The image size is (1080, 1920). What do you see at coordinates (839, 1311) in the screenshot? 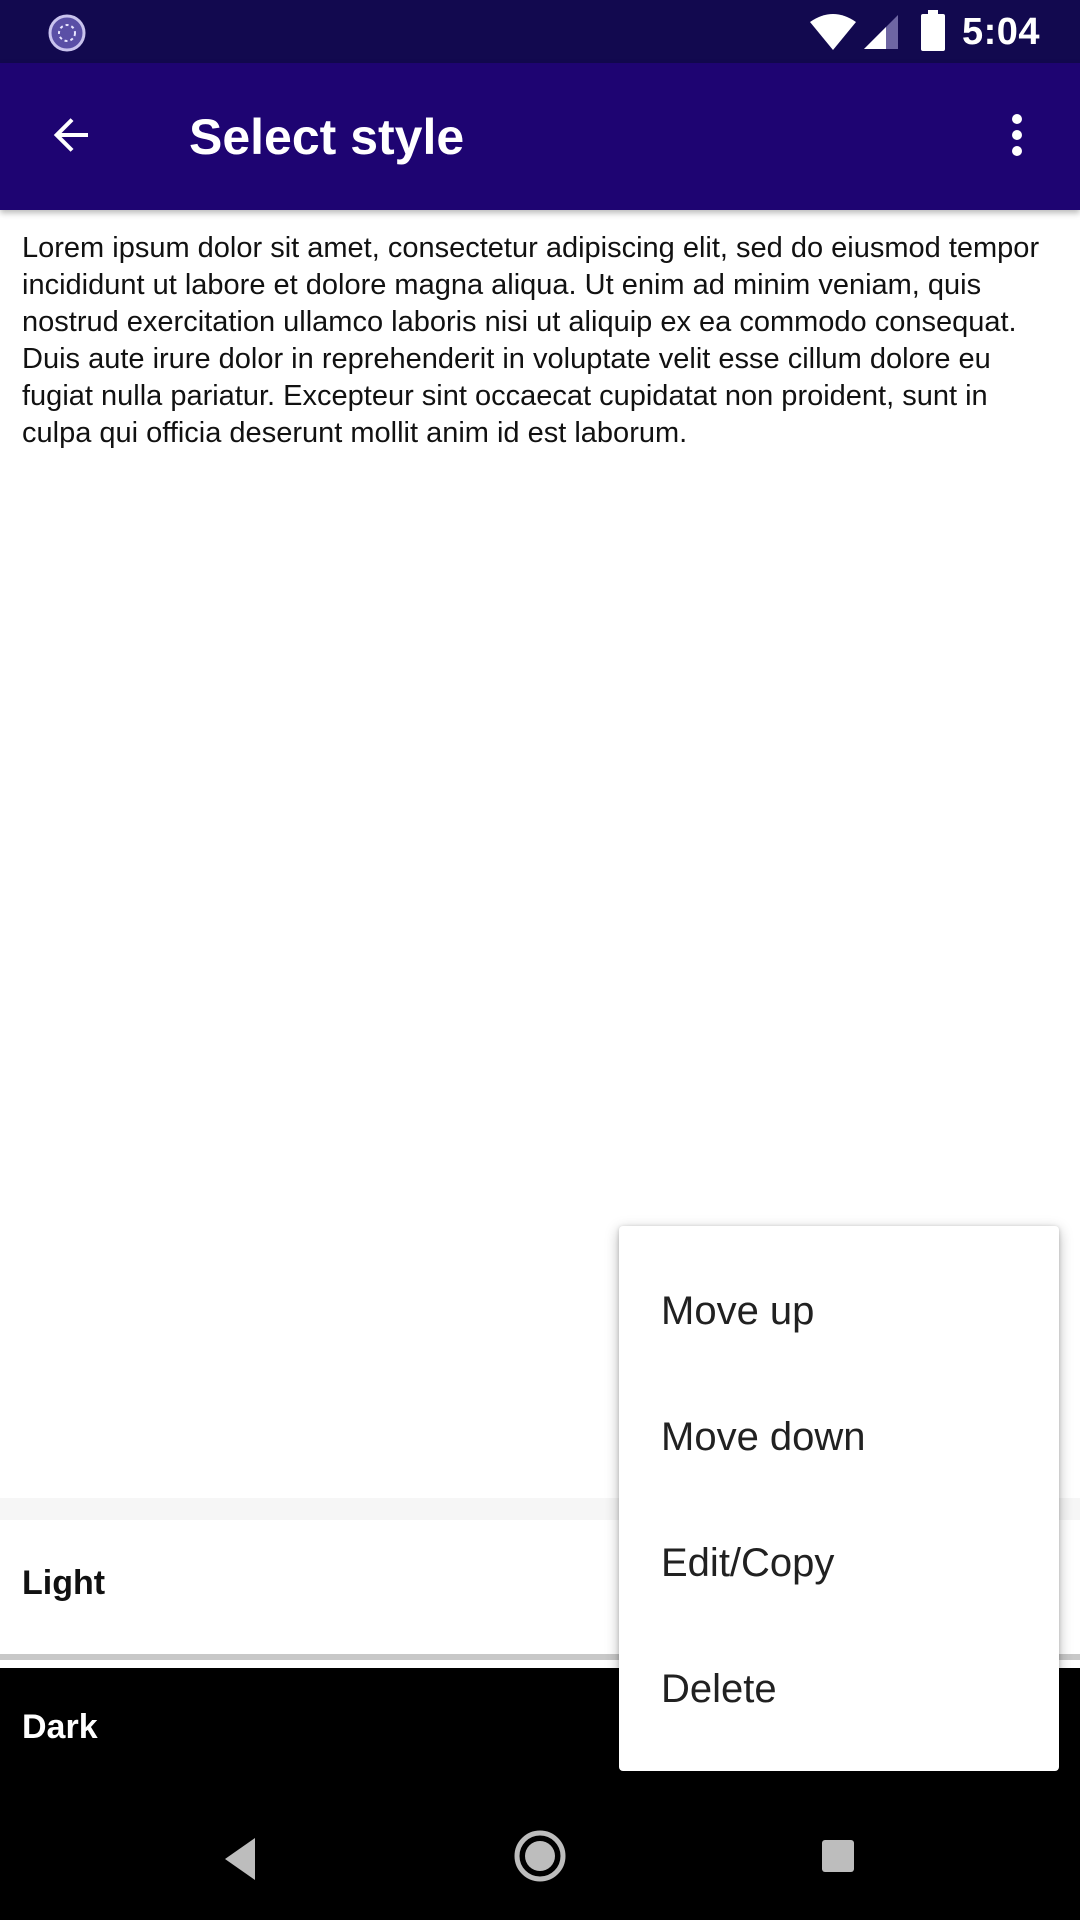
I see `menu-item-move-up: Move up` at bounding box center [839, 1311].